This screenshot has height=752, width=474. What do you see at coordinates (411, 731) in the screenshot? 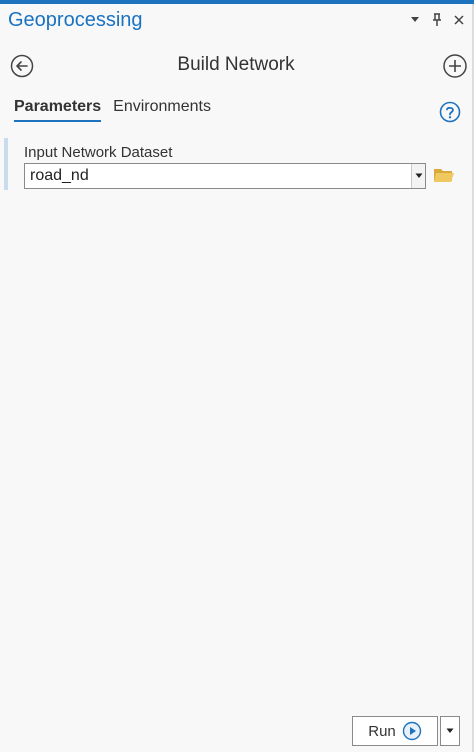
I see `play-icon` at bounding box center [411, 731].